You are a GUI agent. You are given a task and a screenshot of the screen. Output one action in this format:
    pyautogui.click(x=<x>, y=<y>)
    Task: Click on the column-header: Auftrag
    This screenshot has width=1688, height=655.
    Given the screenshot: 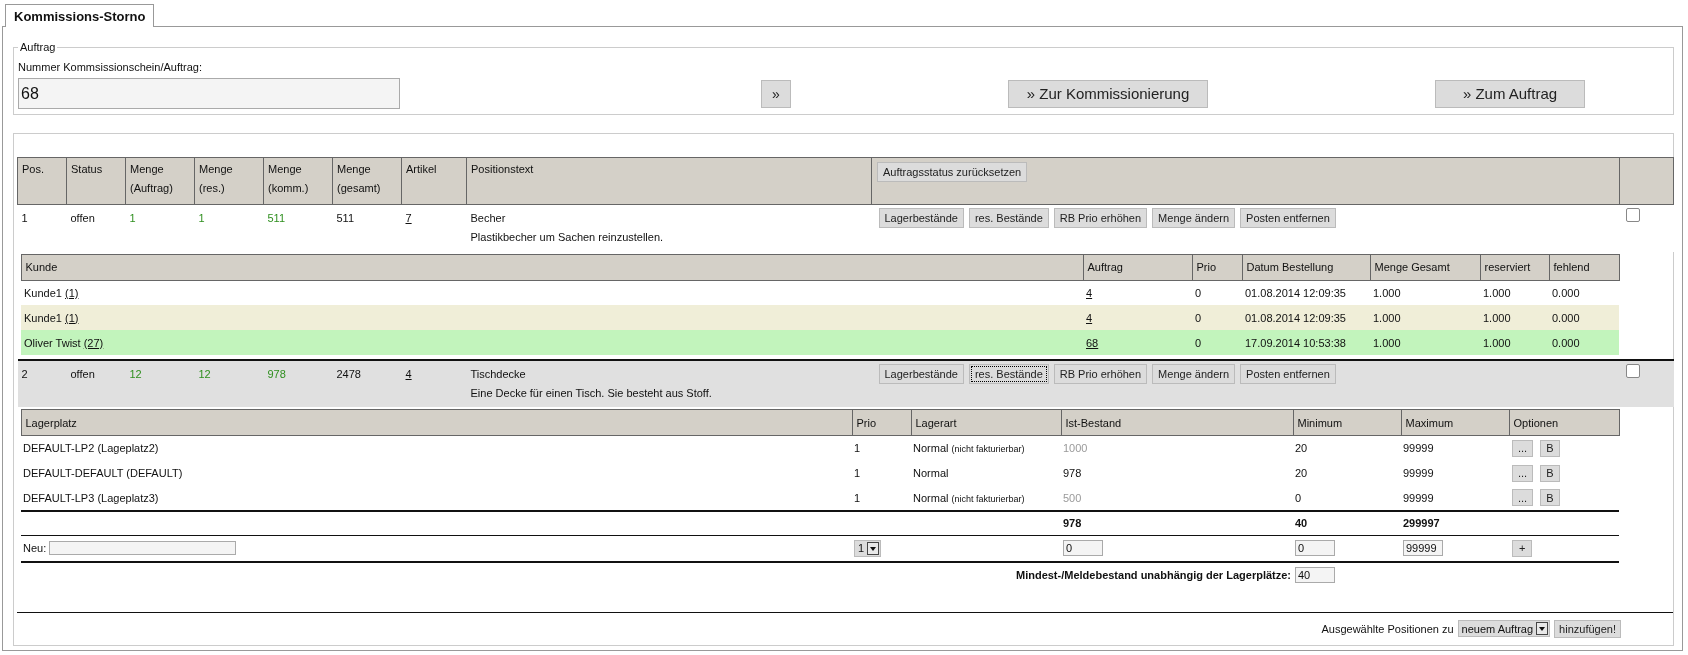 What is the action you would take?
    pyautogui.click(x=1137, y=267)
    